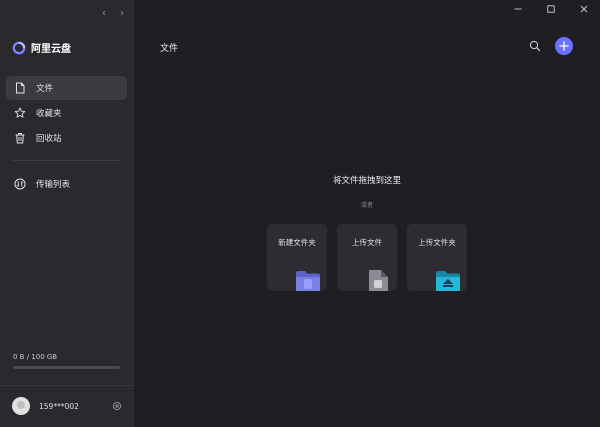 This screenshot has height=427, width=600. I want to click on app-logo: 阿里云盘, so click(41, 47).